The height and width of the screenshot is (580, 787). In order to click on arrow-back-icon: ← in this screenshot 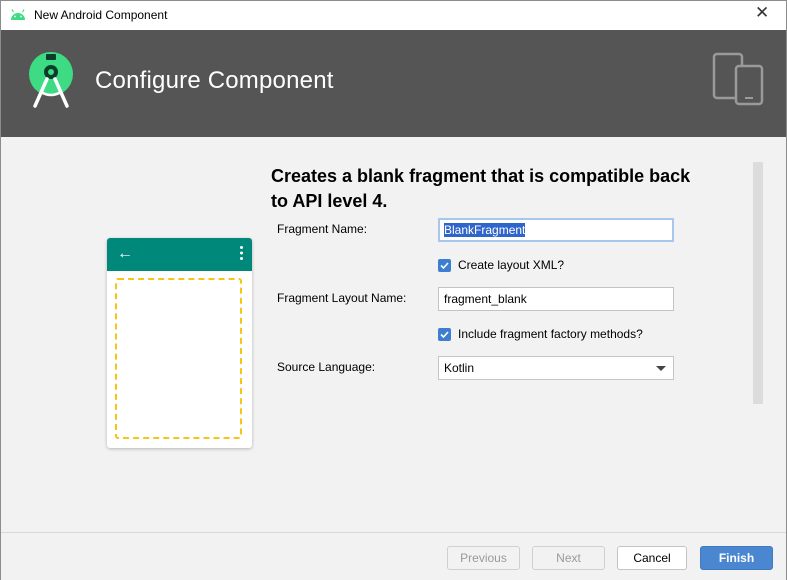, I will do `click(125, 253)`.